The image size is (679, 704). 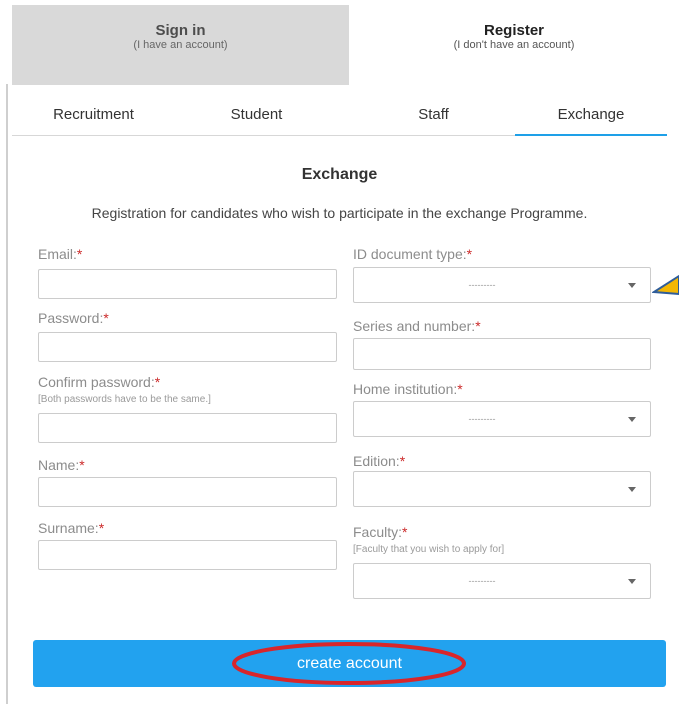 I want to click on confirm-password-hint: [Both passwords have to be the same.], so click(x=124, y=399).